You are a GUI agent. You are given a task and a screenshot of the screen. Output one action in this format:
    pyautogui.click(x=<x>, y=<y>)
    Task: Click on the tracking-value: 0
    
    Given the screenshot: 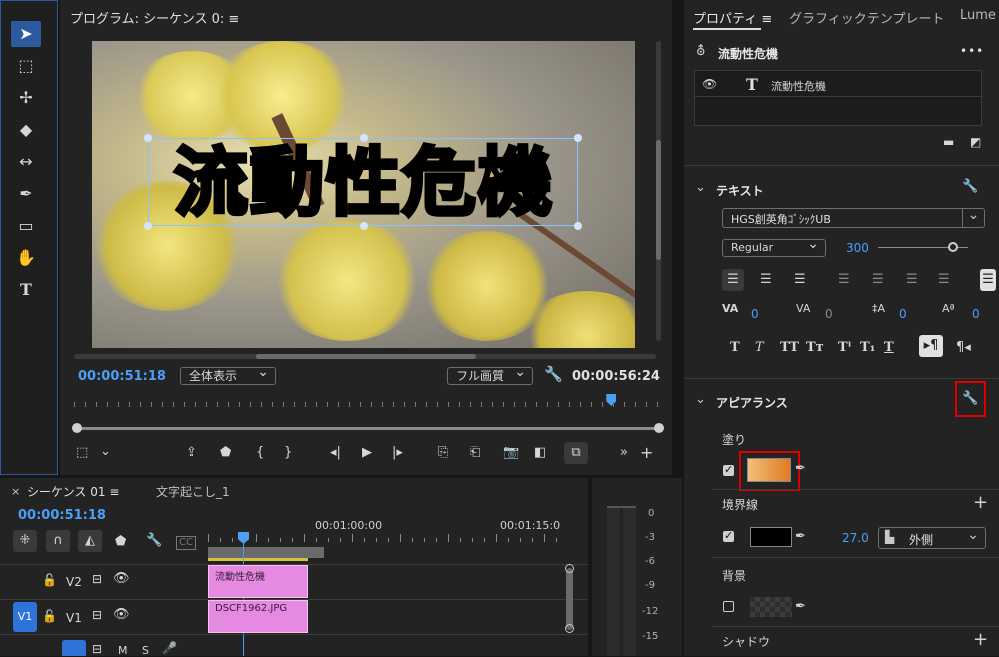 What is the action you would take?
    pyautogui.click(x=829, y=314)
    